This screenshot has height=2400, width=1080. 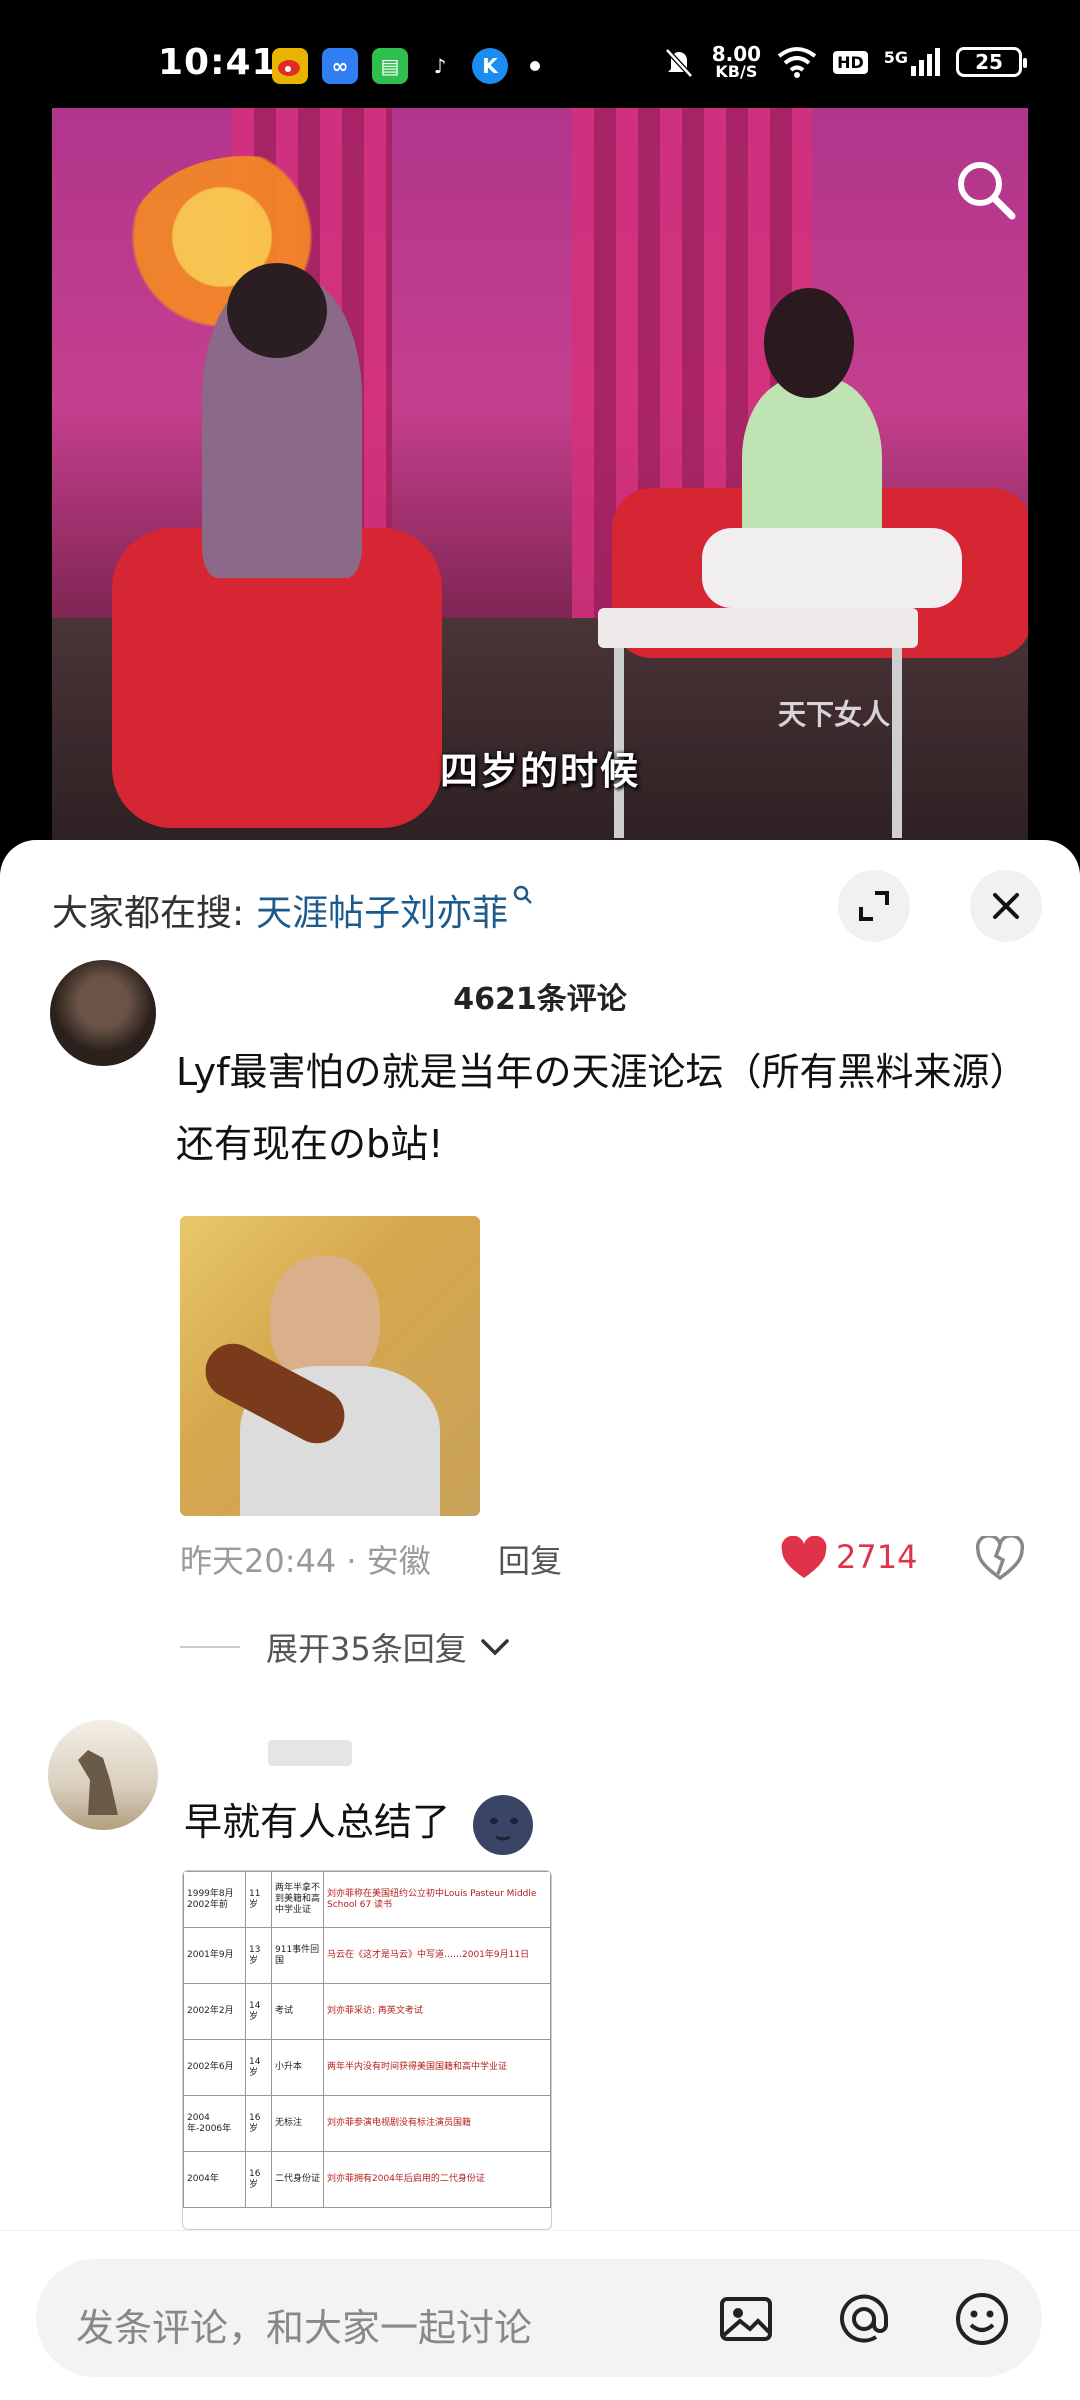 I want to click on hd-badge: HD, so click(x=850, y=62).